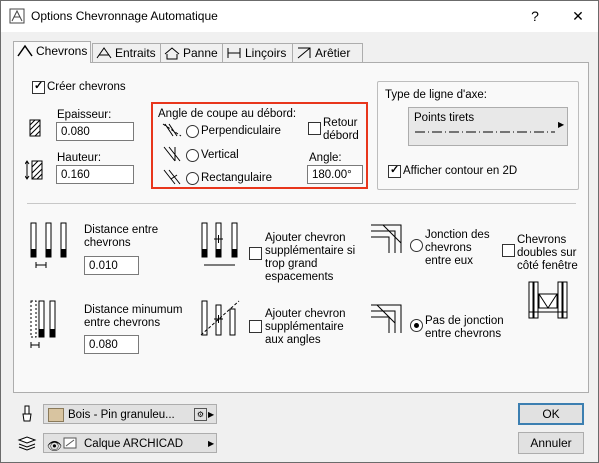 The height and width of the screenshot is (463, 599). Describe the element at coordinates (548, 300) in the screenshot. I see `double-rafter-window-icon` at that location.